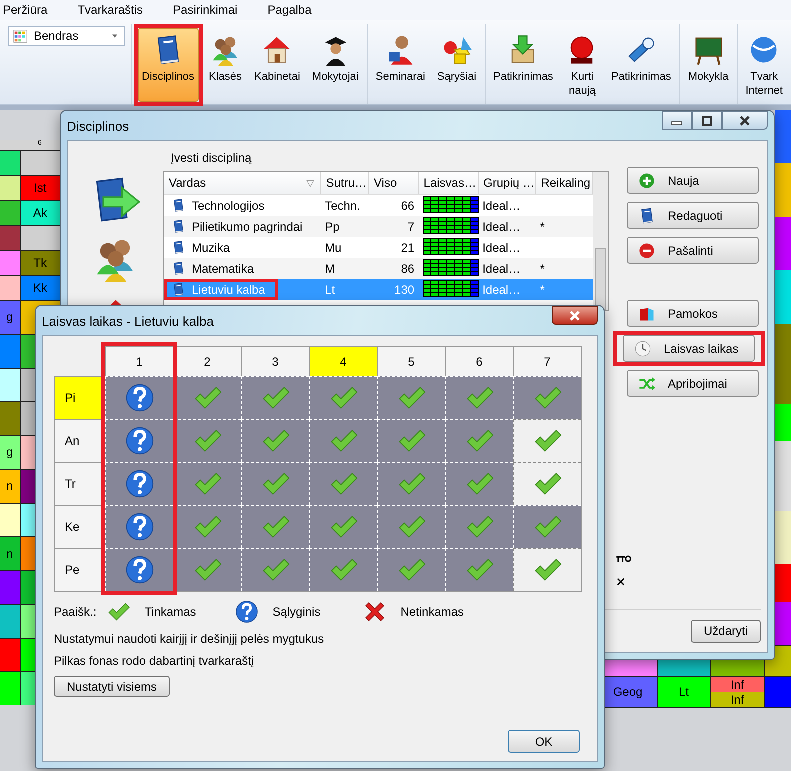 The image size is (791, 771). Describe the element at coordinates (725, 631) in the screenshot. I see `close-window-button: Uždaryti` at that location.